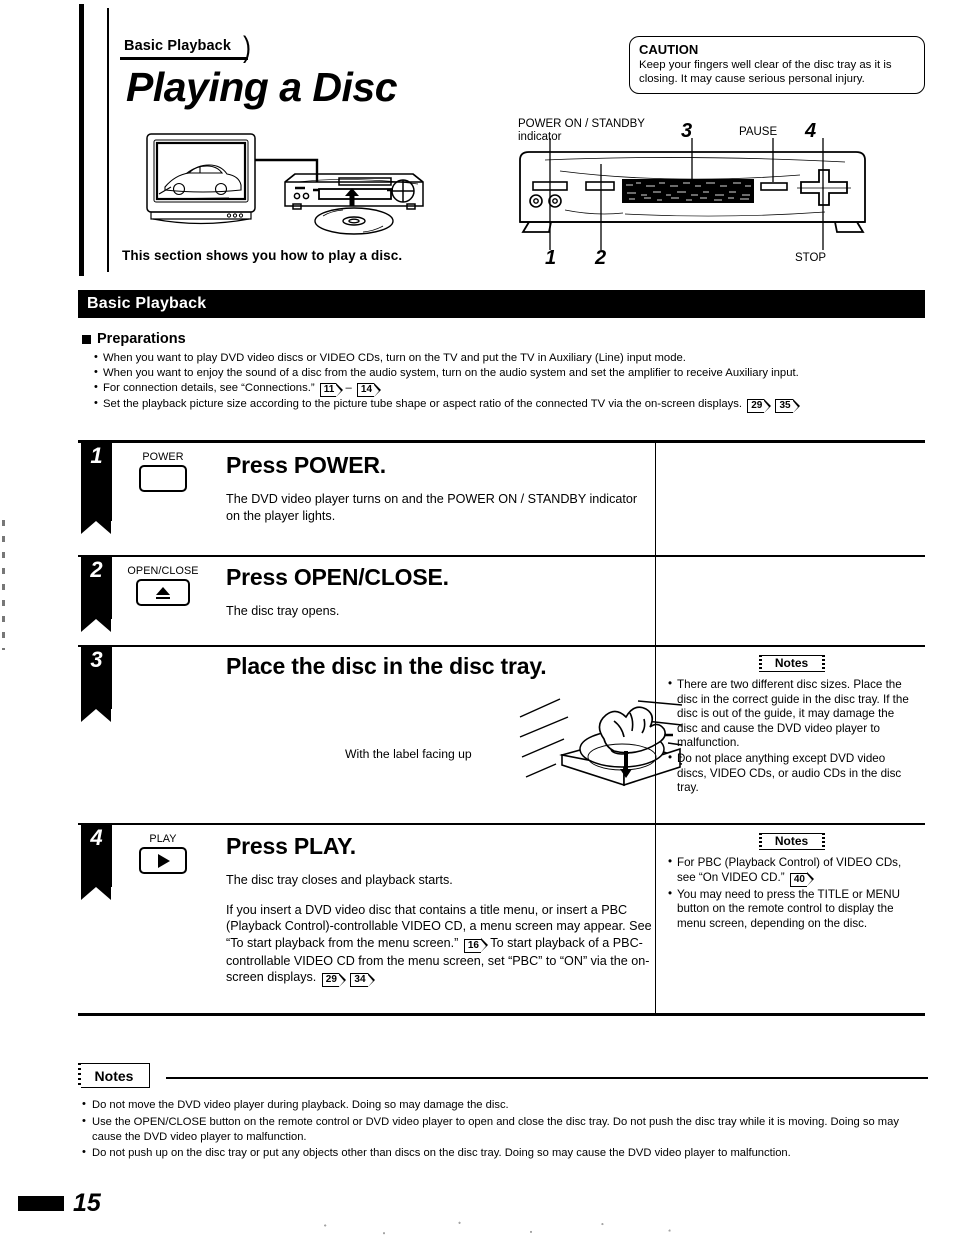 The image size is (954, 1256). Describe the element at coordinates (581, 124) in the screenshot. I see `power-indicator-label-line1: POWER ON / STANDBY` at that location.